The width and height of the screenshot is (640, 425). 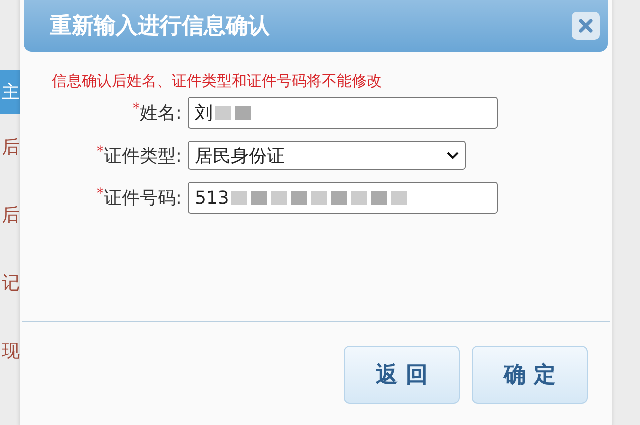 What do you see at coordinates (139, 156) in the screenshot?
I see `field-label: *证件类型:` at bounding box center [139, 156].